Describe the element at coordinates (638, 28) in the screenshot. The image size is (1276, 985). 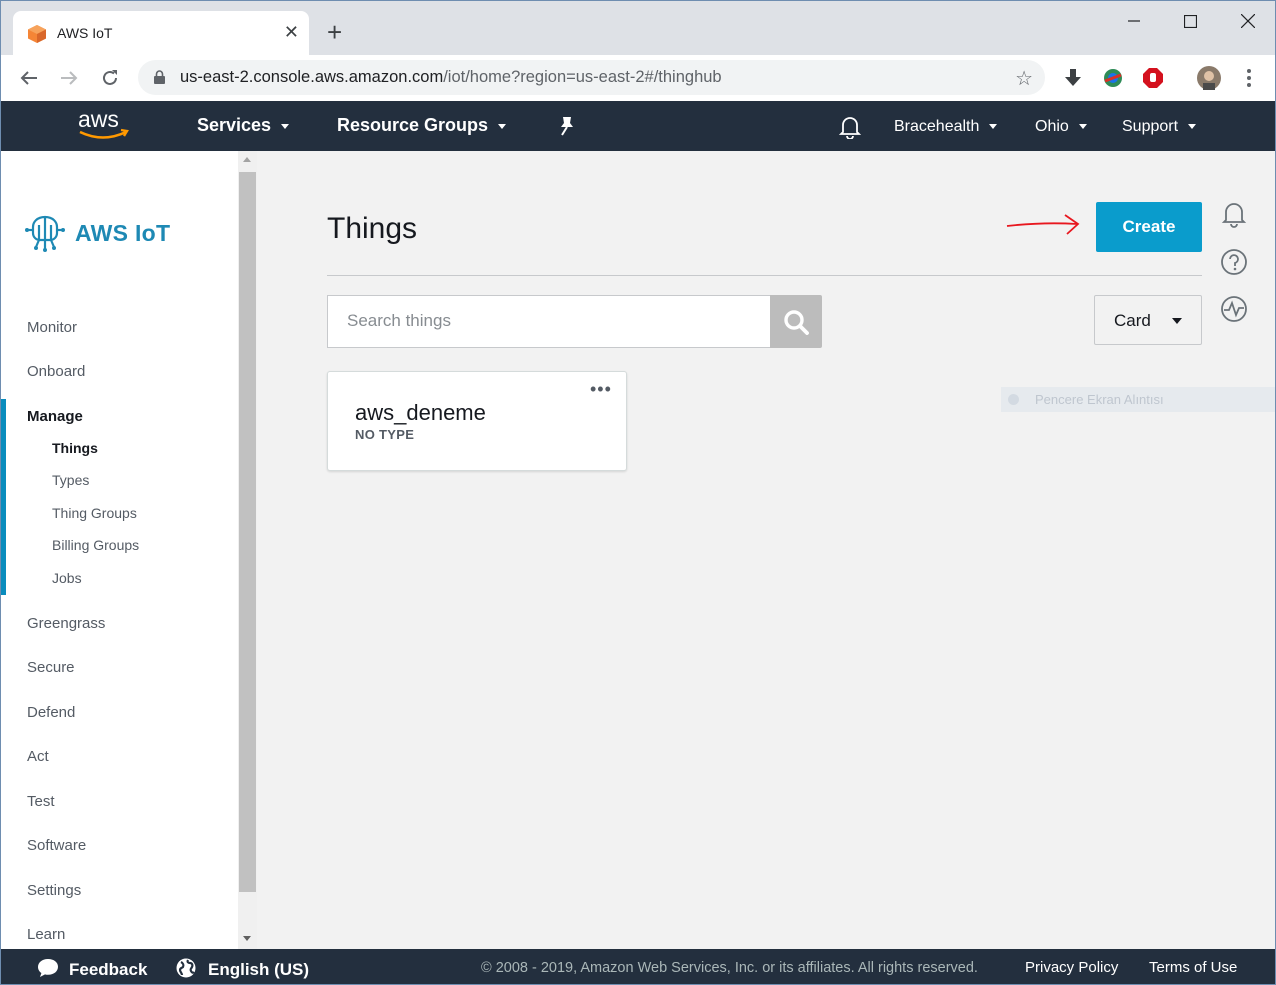
I see `tab-strip: AWS IoT ✕ +` at that location.